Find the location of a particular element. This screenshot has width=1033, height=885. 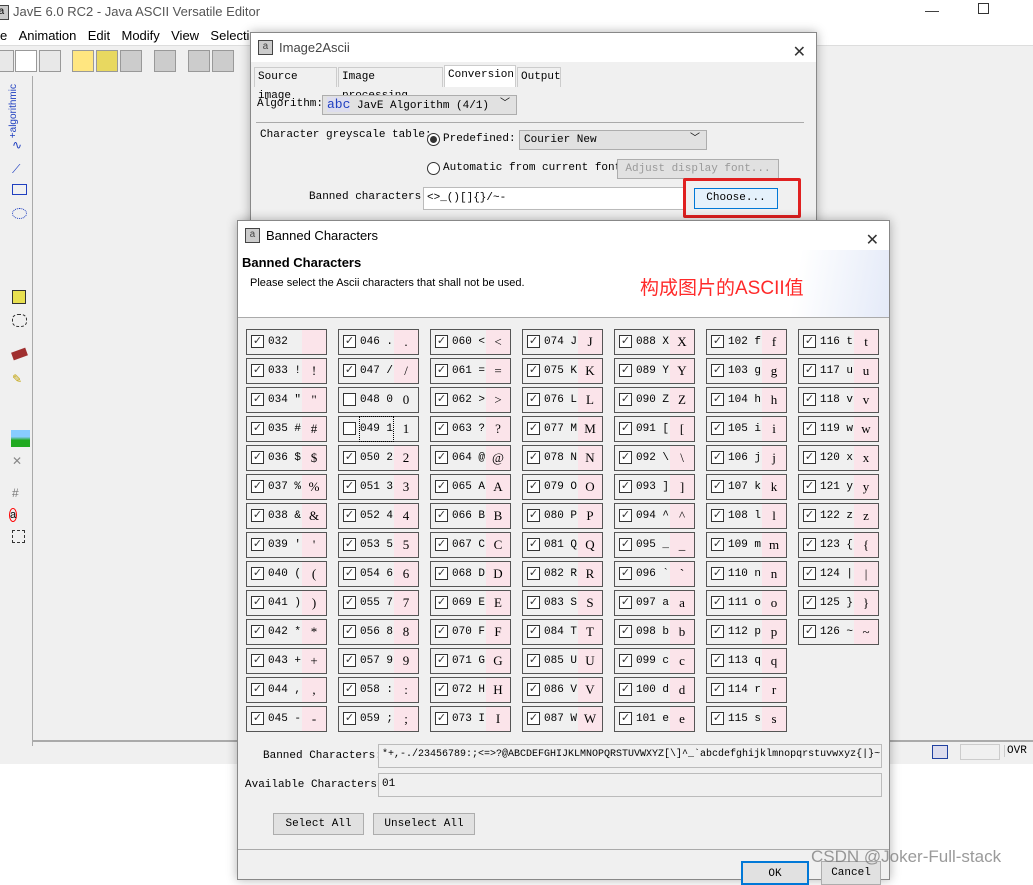

char-cell-111: ✓ 111 oo is located at coordinates (746, 603).